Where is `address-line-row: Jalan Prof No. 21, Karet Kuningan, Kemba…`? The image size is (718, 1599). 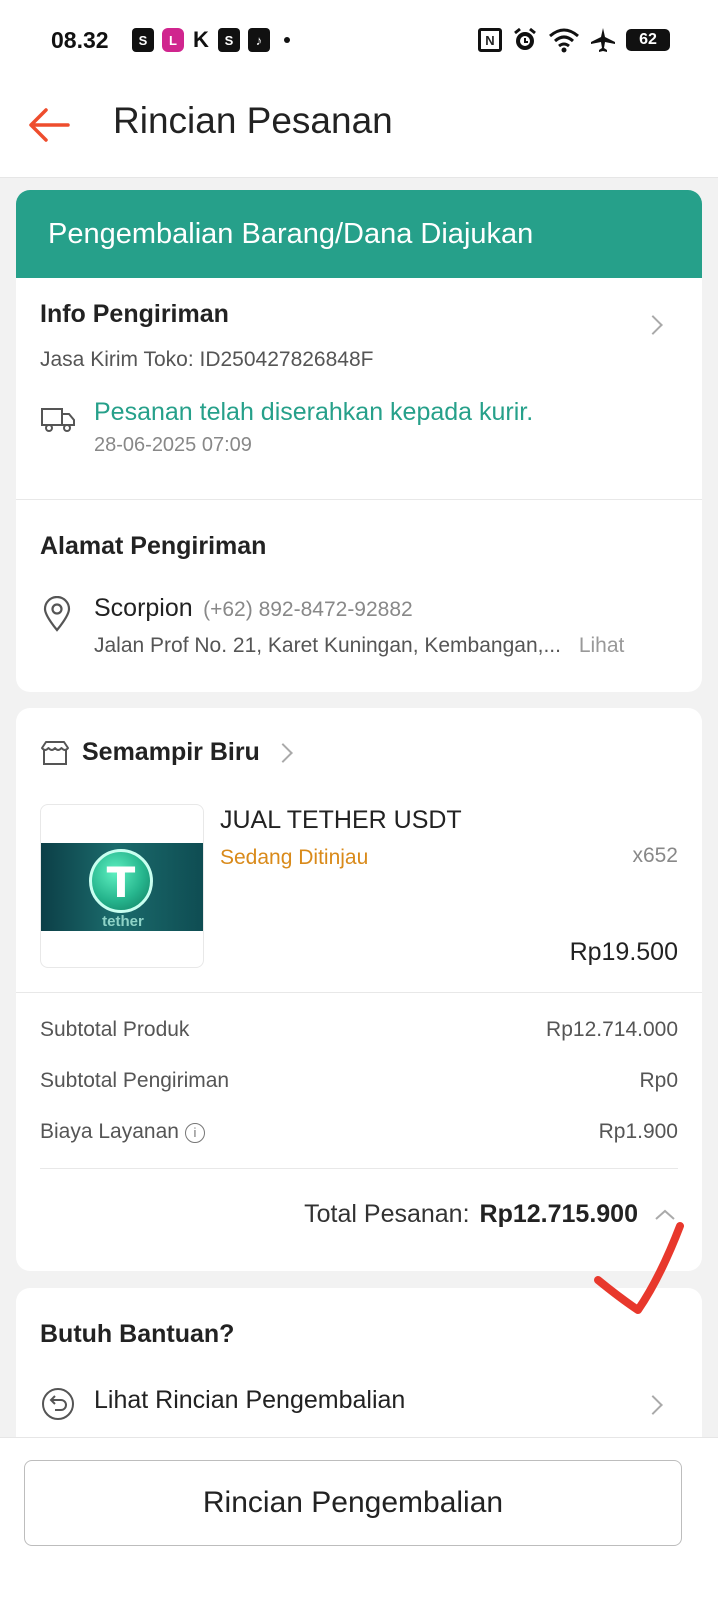 address-line-row: Jalan Prof No. 21, Karet Kuningan, Kemba… is located at coordinates (359, 646).